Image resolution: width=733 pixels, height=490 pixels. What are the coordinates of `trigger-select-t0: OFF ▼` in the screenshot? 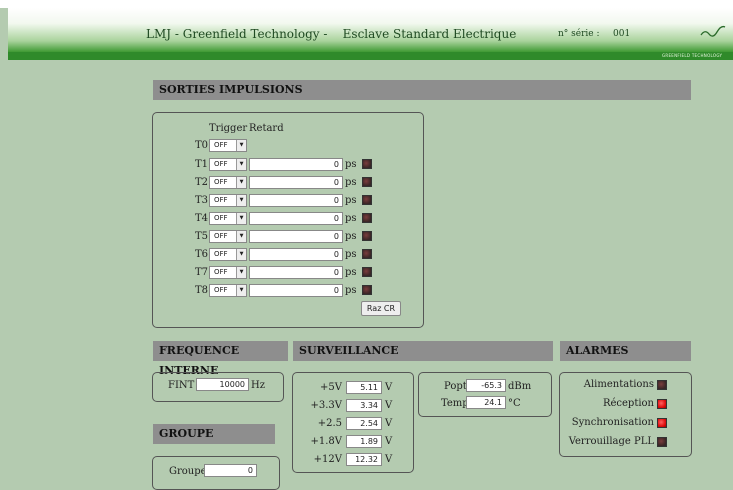 It's located at (228, 145).